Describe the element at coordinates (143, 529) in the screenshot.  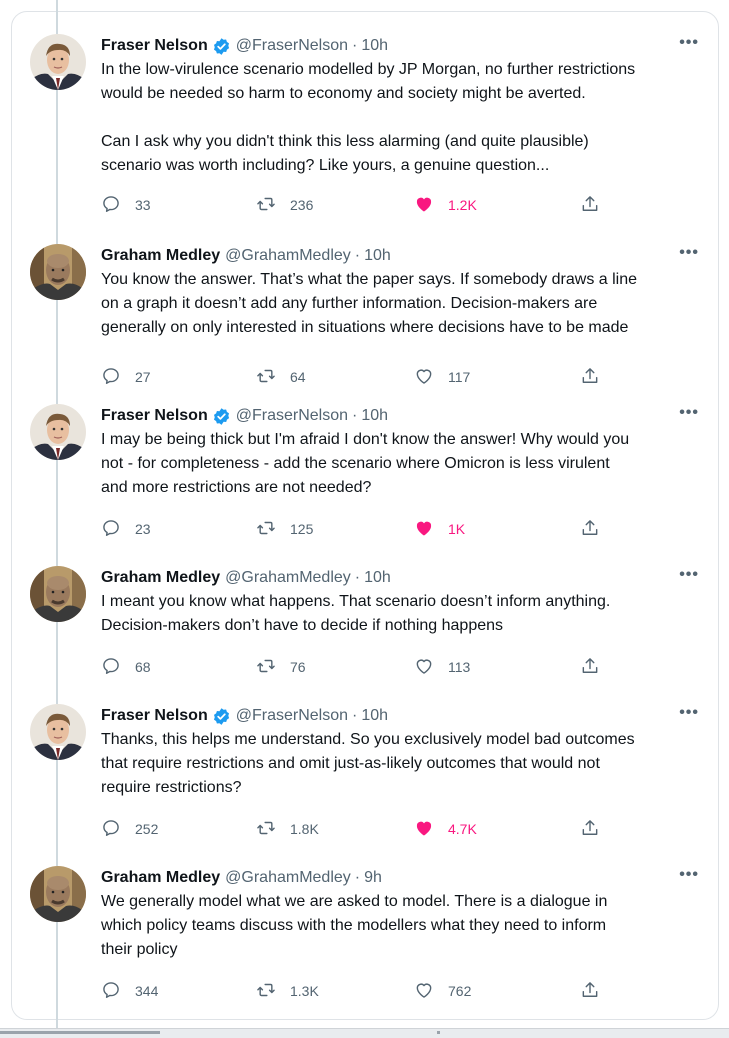
I see `reply-count: 23` at that location.